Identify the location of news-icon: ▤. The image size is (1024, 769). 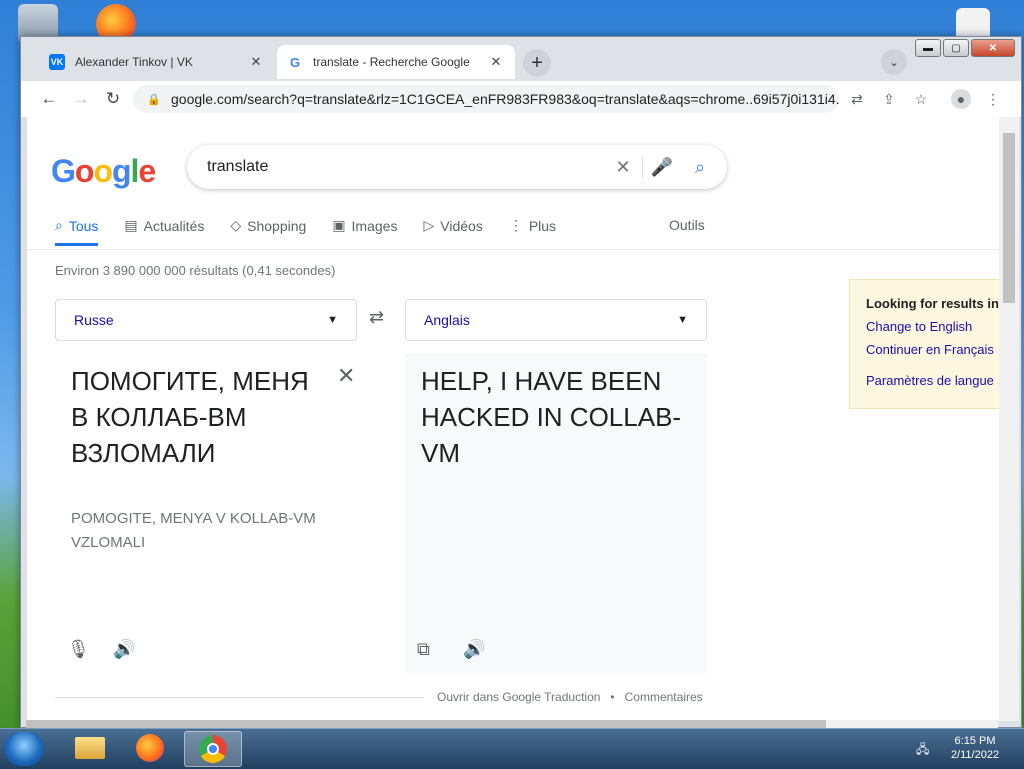
(131, 225).